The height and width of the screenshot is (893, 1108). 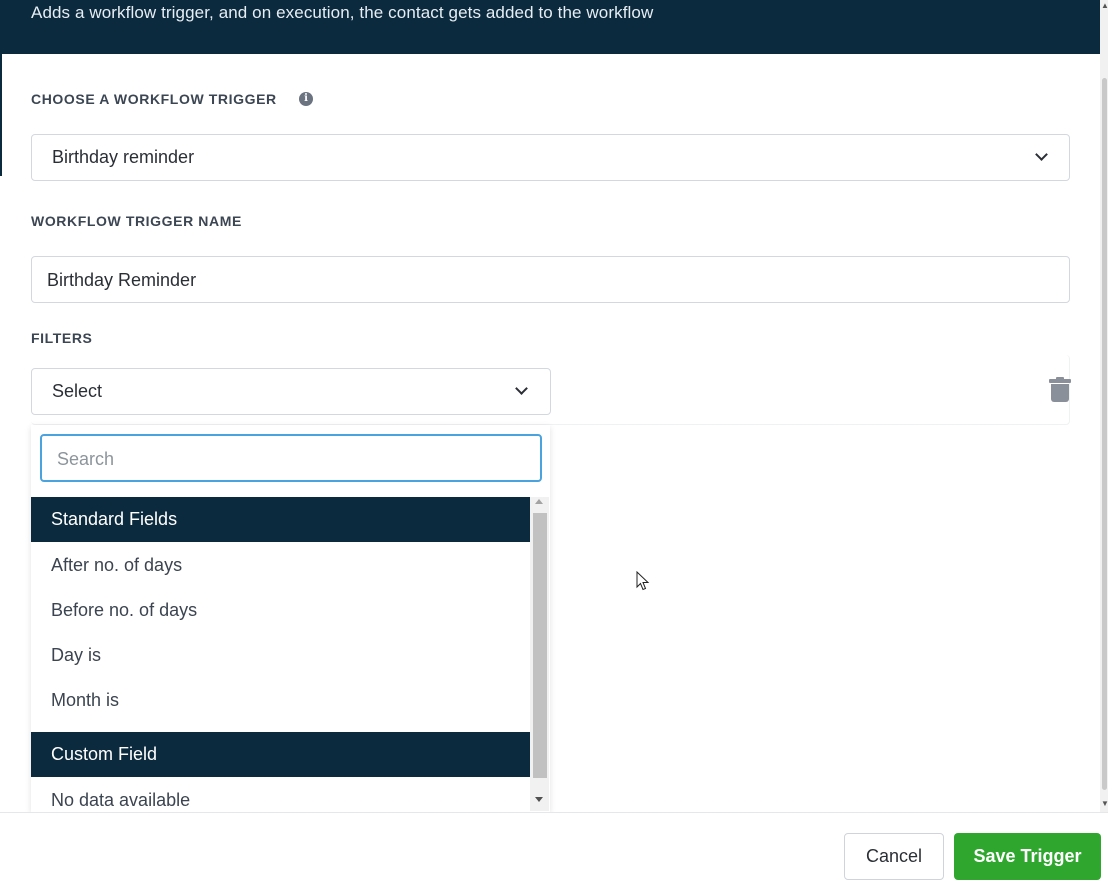 What do you see at coordinates (1104, 803) in the screenshot?
I see `page-scroll-down-icon: ▼` at bounding box center [1104, 803].